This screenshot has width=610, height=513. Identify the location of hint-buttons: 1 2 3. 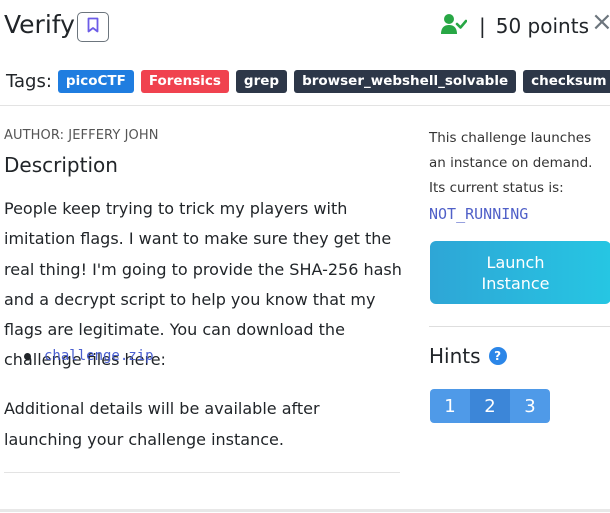
(490, 406).